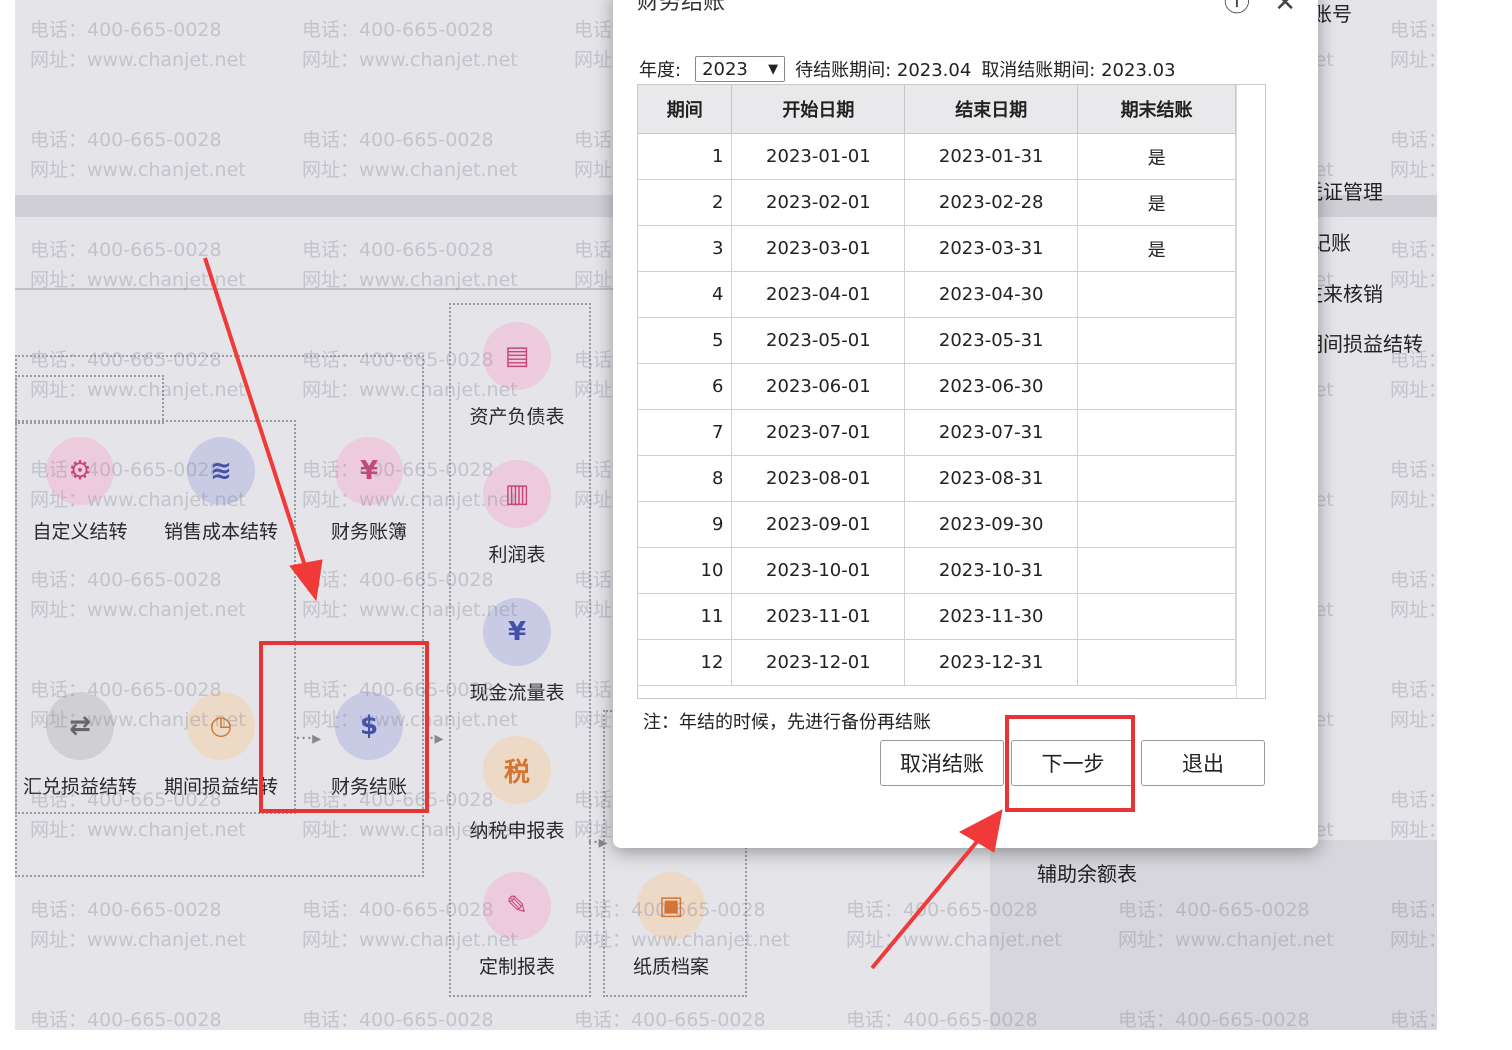  What do you see at coordinates (818, 524) in the screenshot?
I see `cell-start: 2023-09-01` at bounding box center [818, 524].